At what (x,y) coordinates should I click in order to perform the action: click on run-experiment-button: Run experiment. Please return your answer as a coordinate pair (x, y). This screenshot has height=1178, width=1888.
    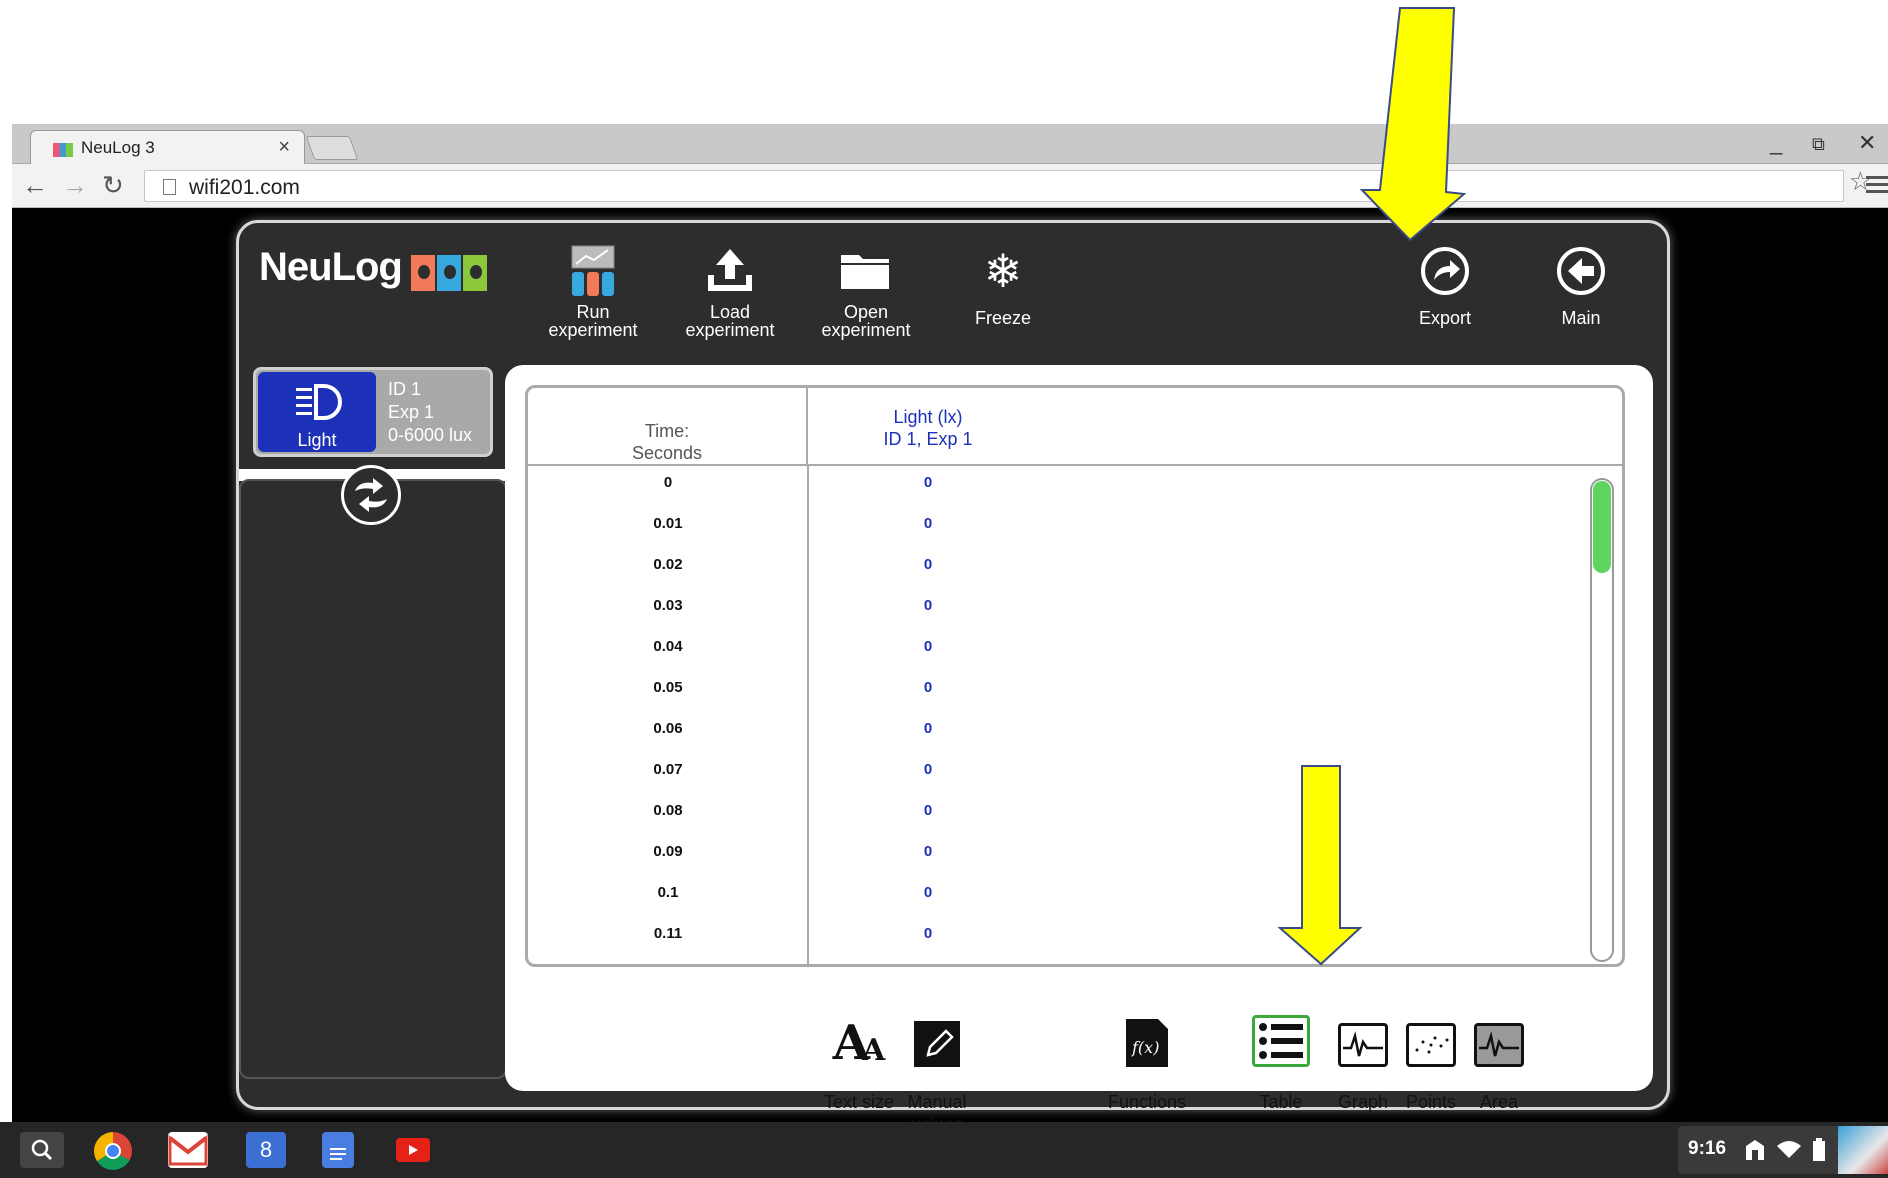
    Looking at the image, I should click on (593, 289).